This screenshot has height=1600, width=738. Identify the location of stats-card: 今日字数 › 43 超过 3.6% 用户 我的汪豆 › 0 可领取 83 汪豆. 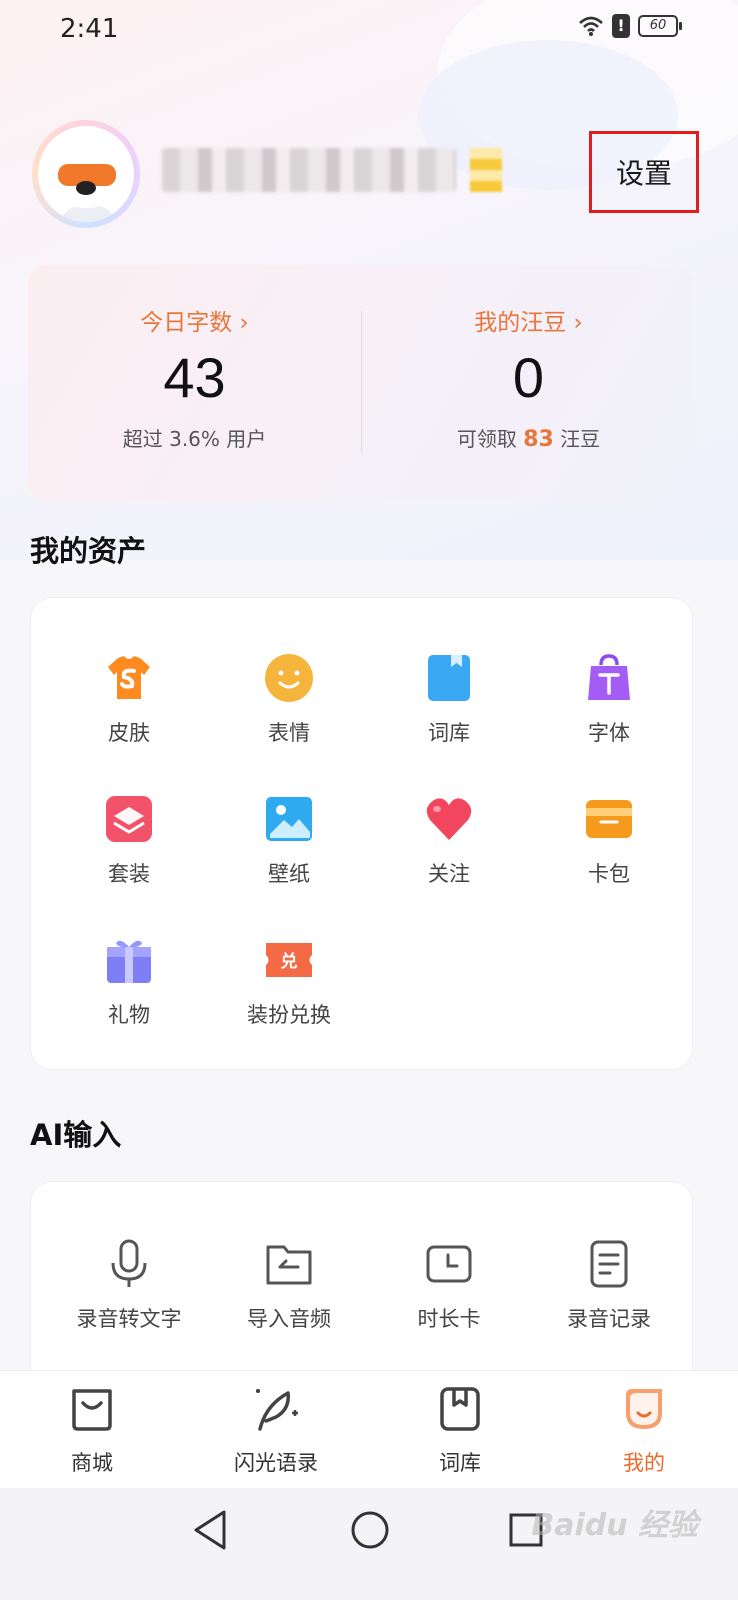
(361, 383).